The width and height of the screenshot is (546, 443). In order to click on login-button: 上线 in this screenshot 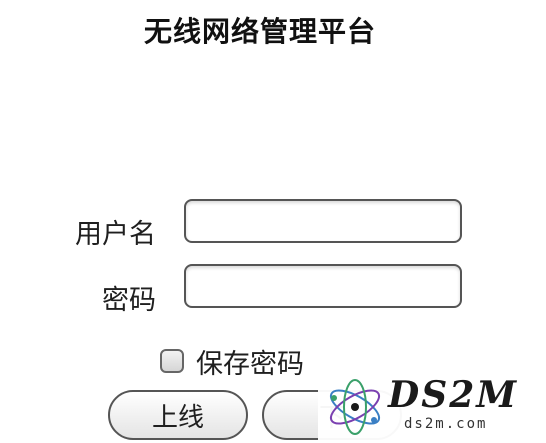, I will do `click(178, 415)`.